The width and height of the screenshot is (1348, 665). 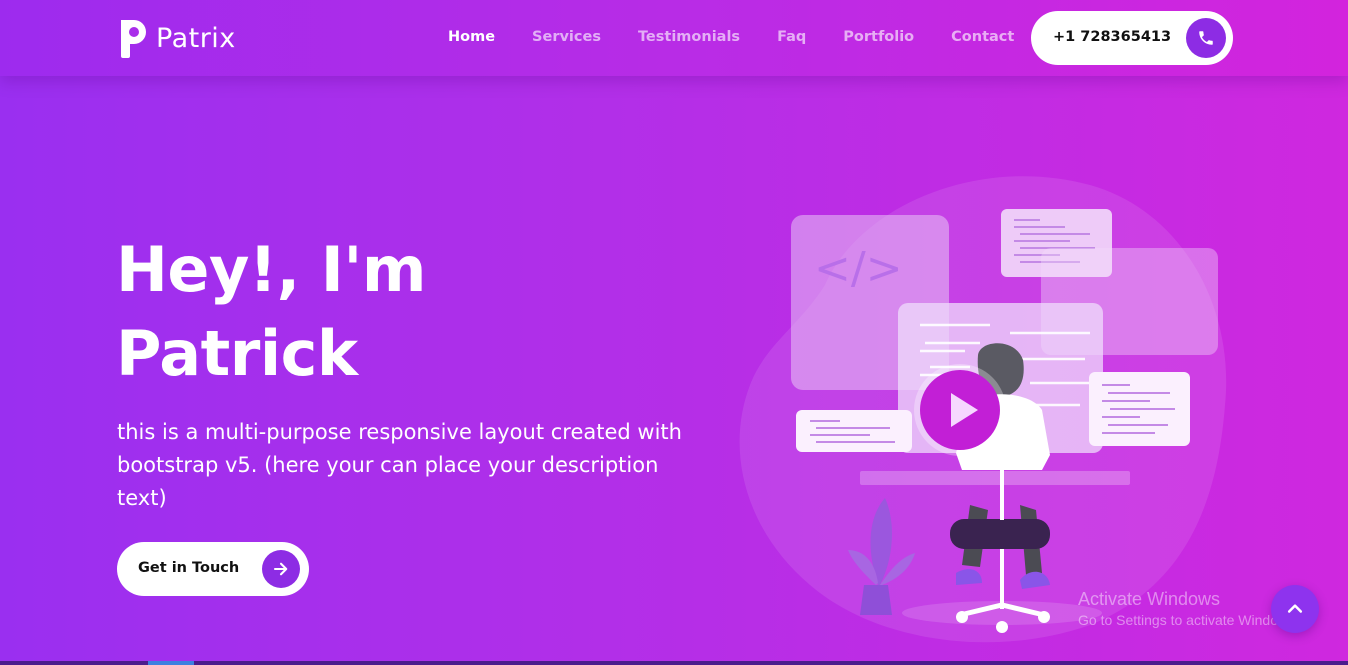 I want to click on nav-portfolio: Portfolio, so click(x=878, y=37).